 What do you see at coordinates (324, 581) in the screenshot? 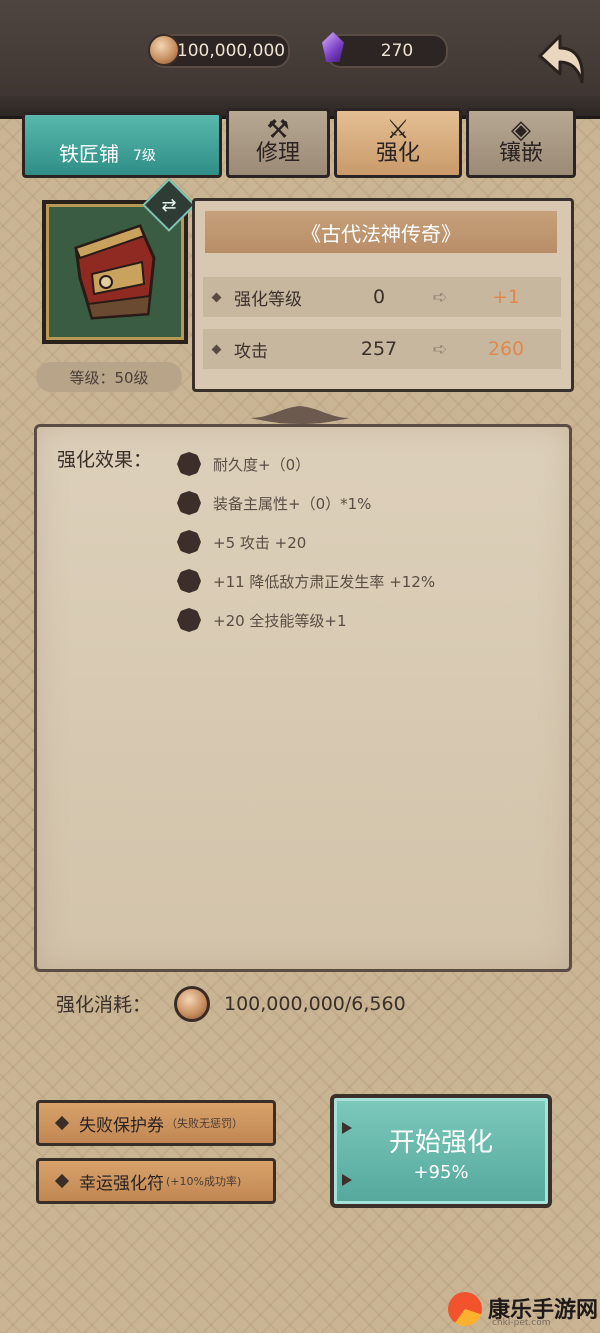
I see `effect-text: +11 降低敌方肃正发生率 +12%` at bounding box center [324, 581].